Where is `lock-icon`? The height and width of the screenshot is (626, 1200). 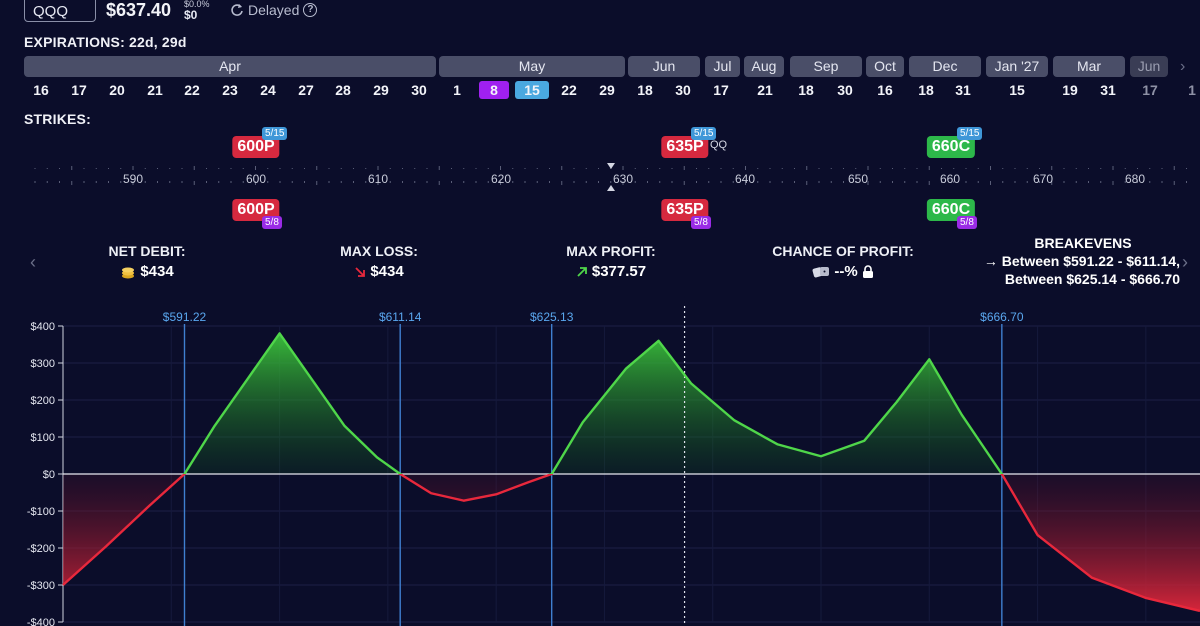 lock-icon is located at coordinates (868, 271).